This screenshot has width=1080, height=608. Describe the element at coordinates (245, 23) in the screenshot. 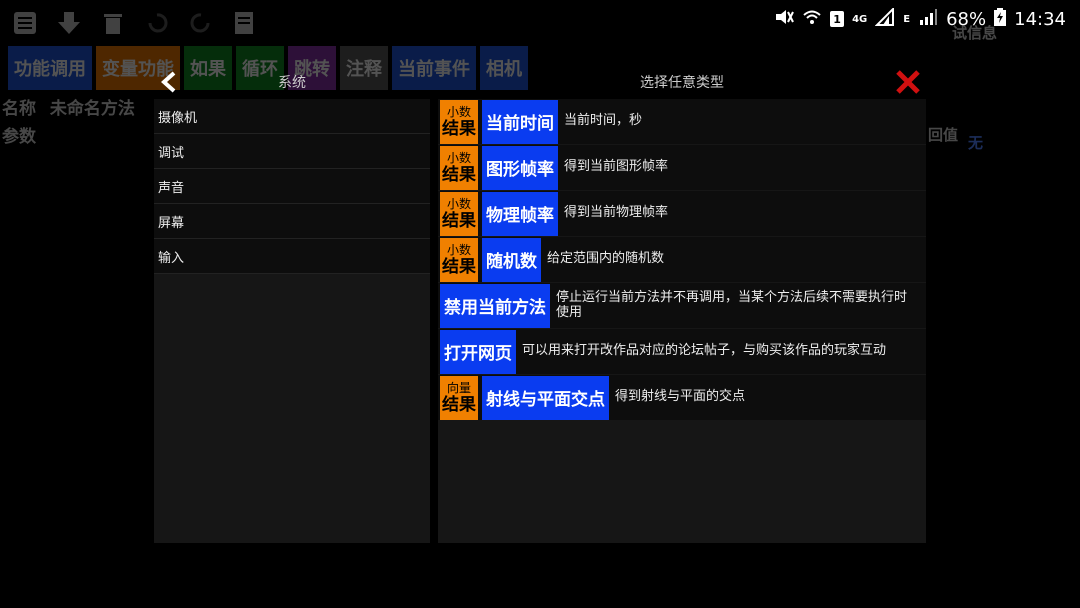

I see `checklist-icon` at that location.